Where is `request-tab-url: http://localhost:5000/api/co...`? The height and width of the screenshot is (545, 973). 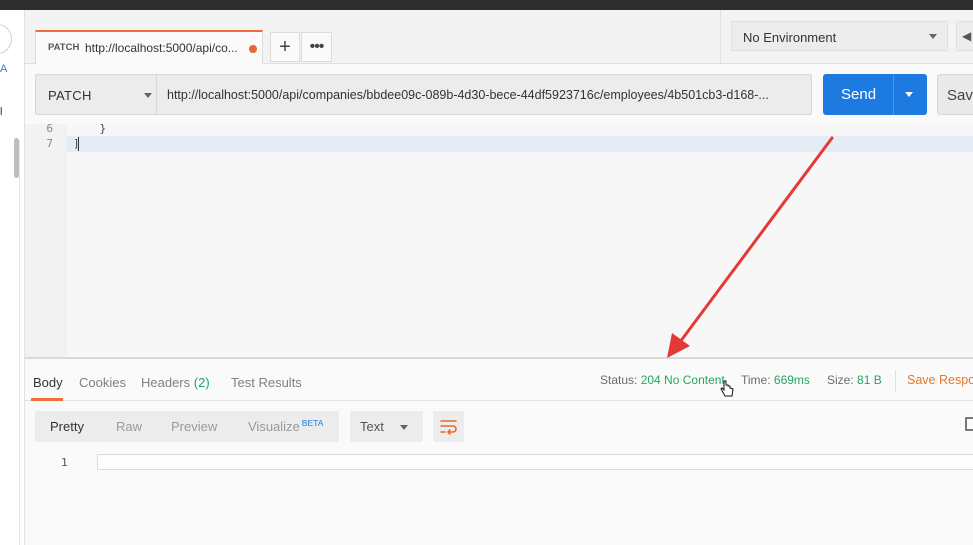 request-tab-url: http://localhost:5000/api/co... is located at coordinates (161, 48).